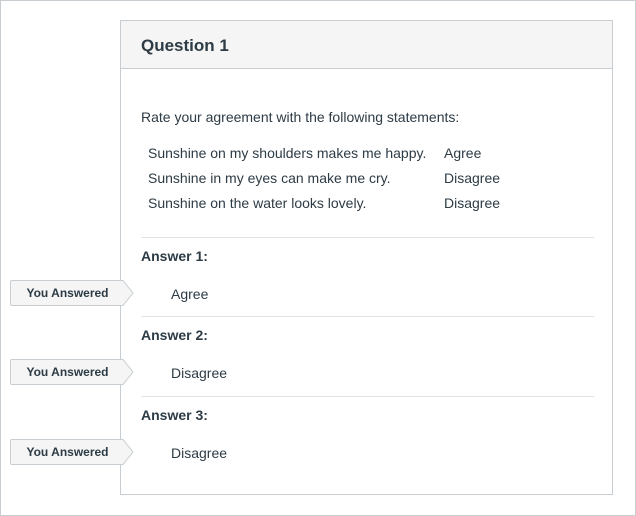 This screenshot has height=516, width=636. I want to click on statement-text: Sunshine on my shoulders makes me happy., so click(287, 153).